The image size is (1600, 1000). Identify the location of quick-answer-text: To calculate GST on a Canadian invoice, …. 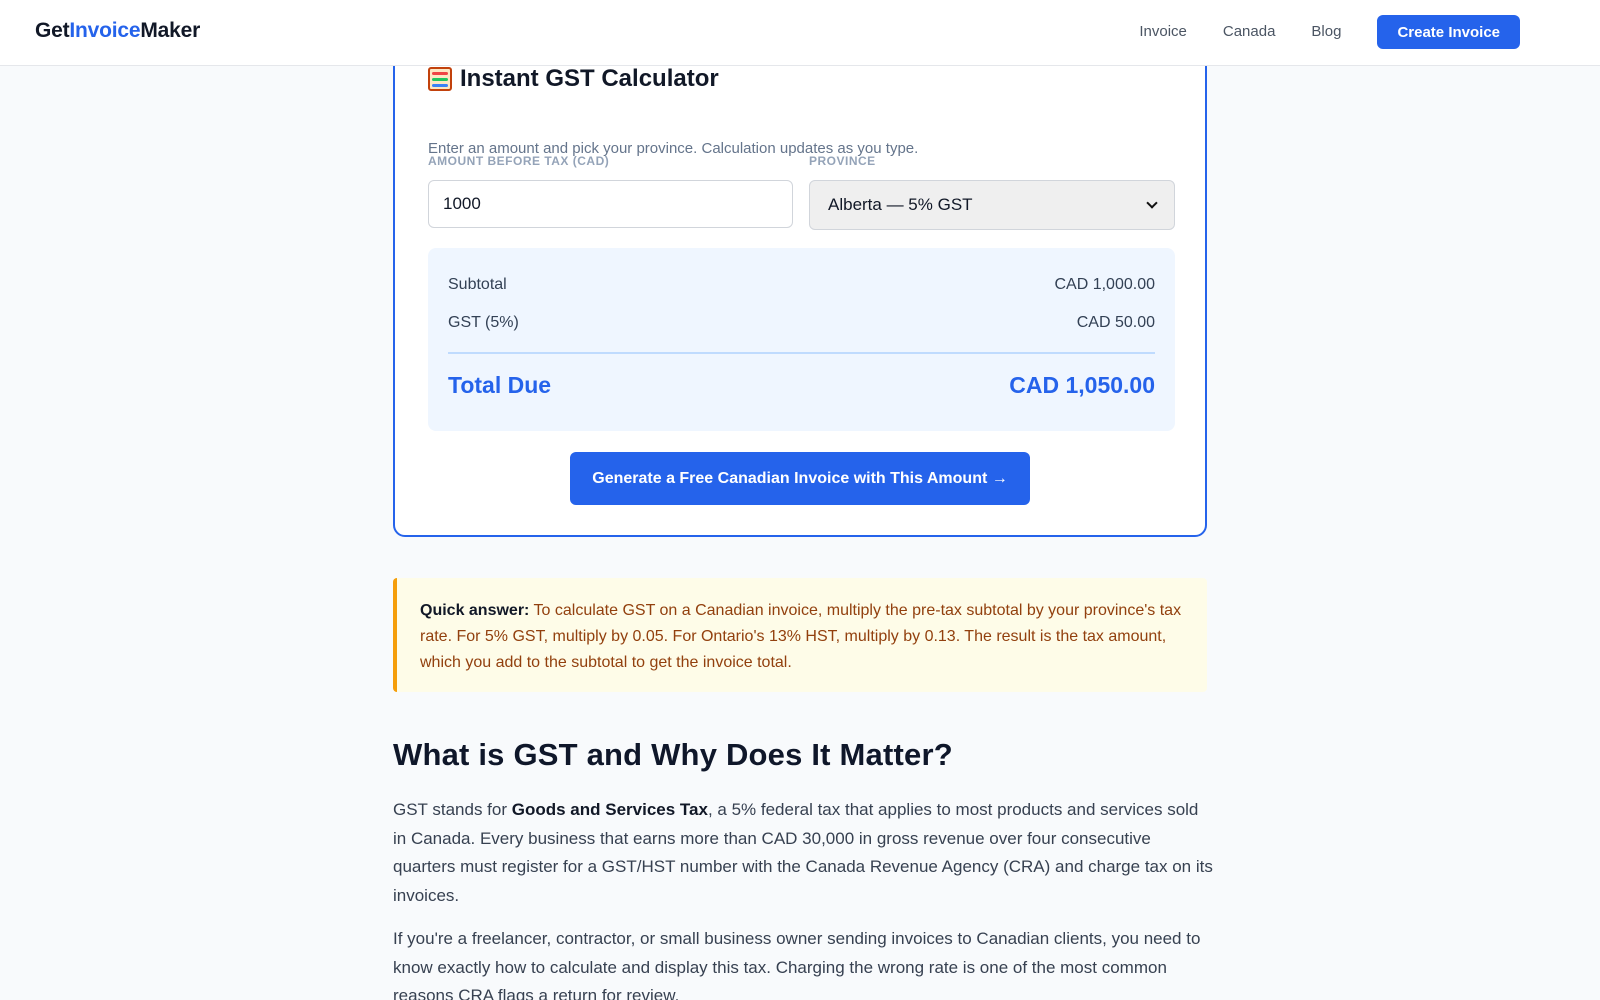
(801, 636).